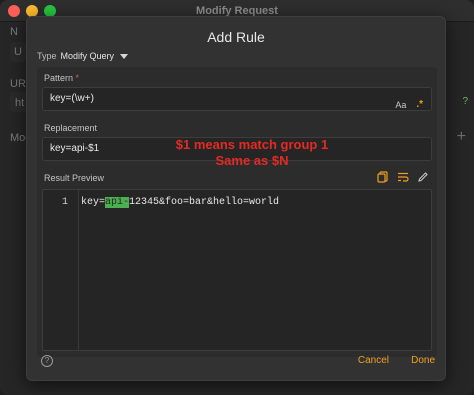  I want to click on pattern-input: key=(\w+) Aa .*, so click(237, 99).